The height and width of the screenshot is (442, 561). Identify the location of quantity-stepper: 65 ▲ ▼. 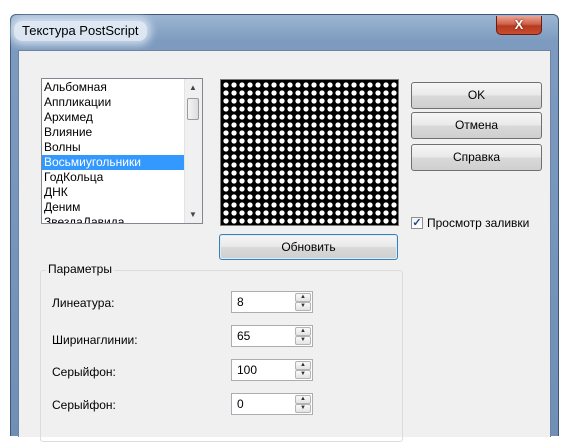
(272, 336).